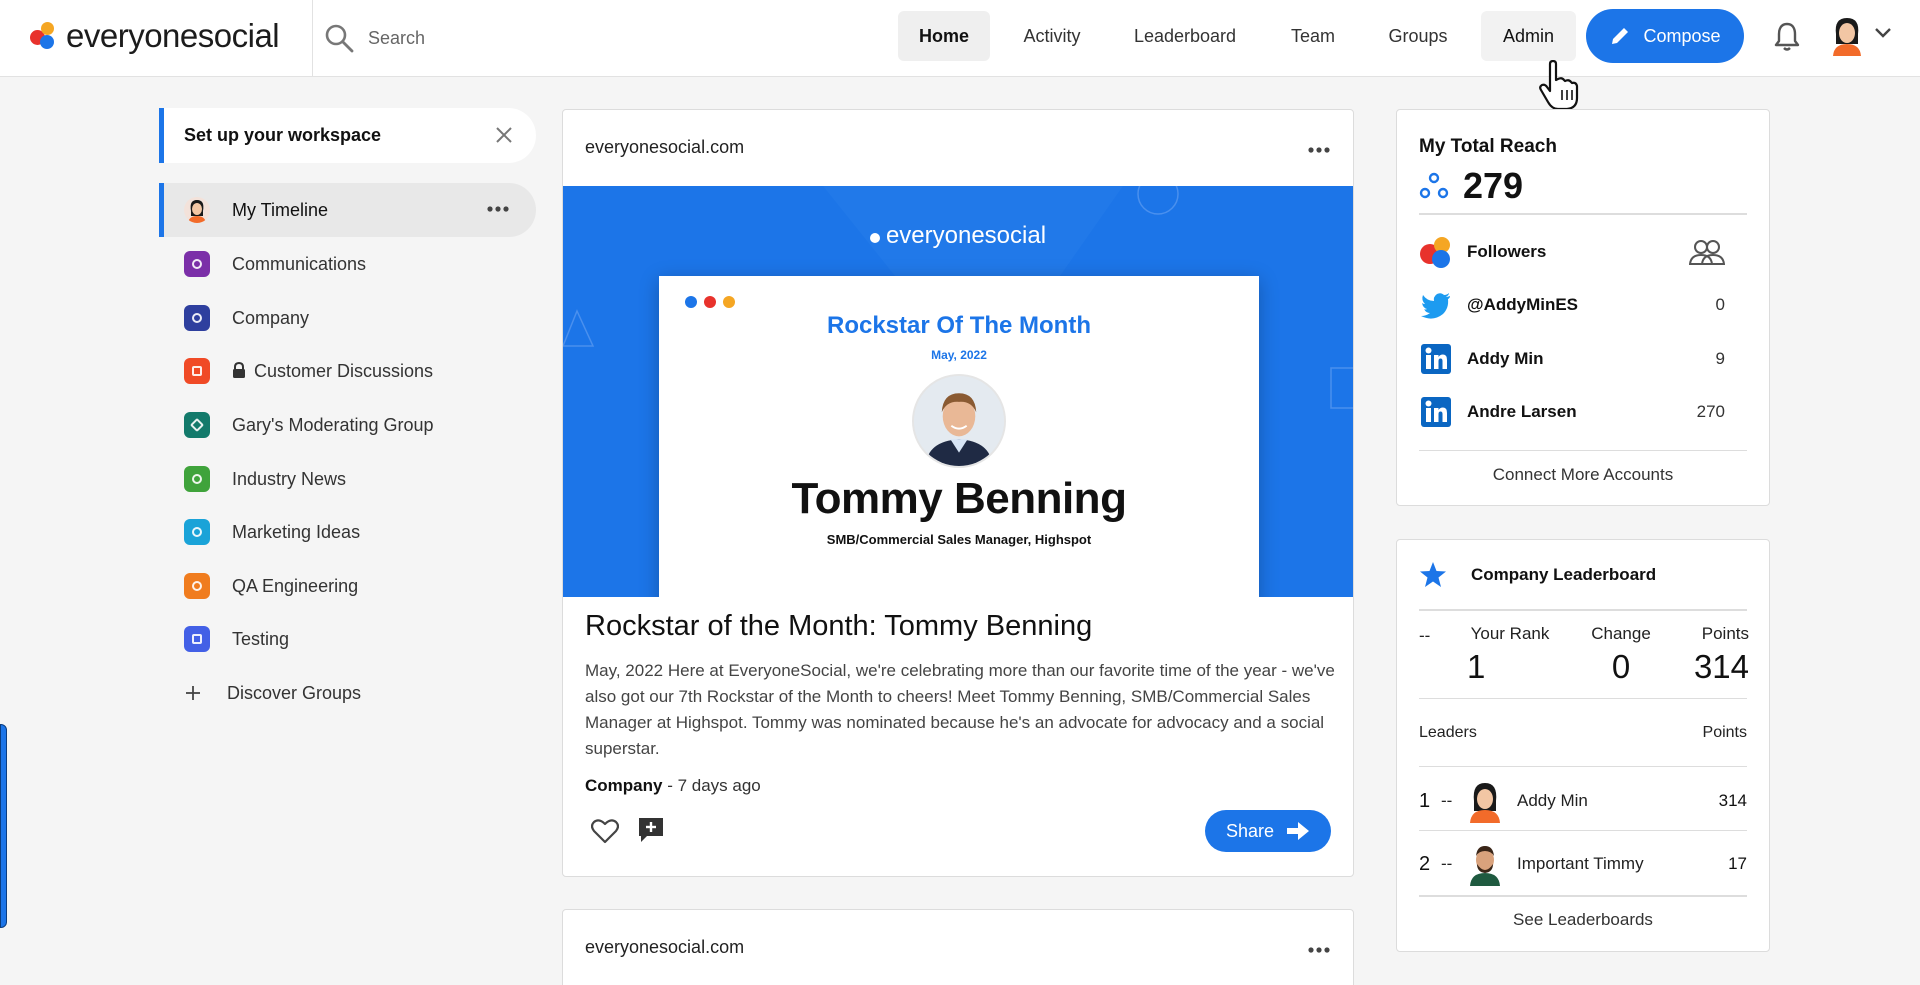  I want to click on sidebar-item-marketing-ideas: Marketing Ideas, so click(347, 532).